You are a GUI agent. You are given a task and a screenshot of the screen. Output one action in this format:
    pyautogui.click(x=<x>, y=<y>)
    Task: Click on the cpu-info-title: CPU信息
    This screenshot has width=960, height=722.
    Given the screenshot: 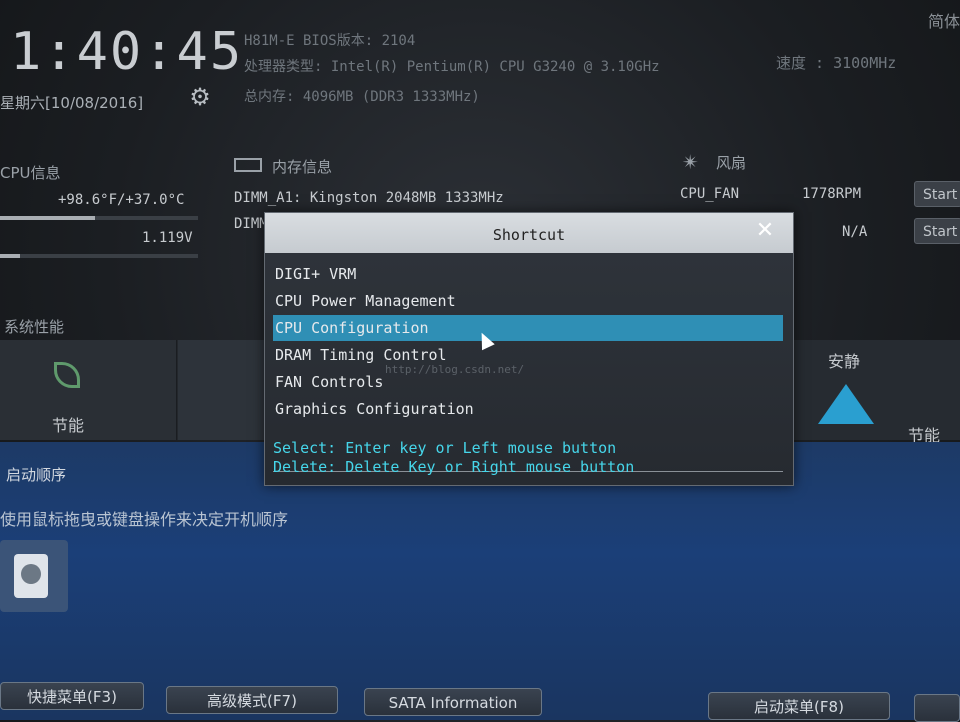 What is the action you would take?
    pyautogui.click(x=30, y=173)
    